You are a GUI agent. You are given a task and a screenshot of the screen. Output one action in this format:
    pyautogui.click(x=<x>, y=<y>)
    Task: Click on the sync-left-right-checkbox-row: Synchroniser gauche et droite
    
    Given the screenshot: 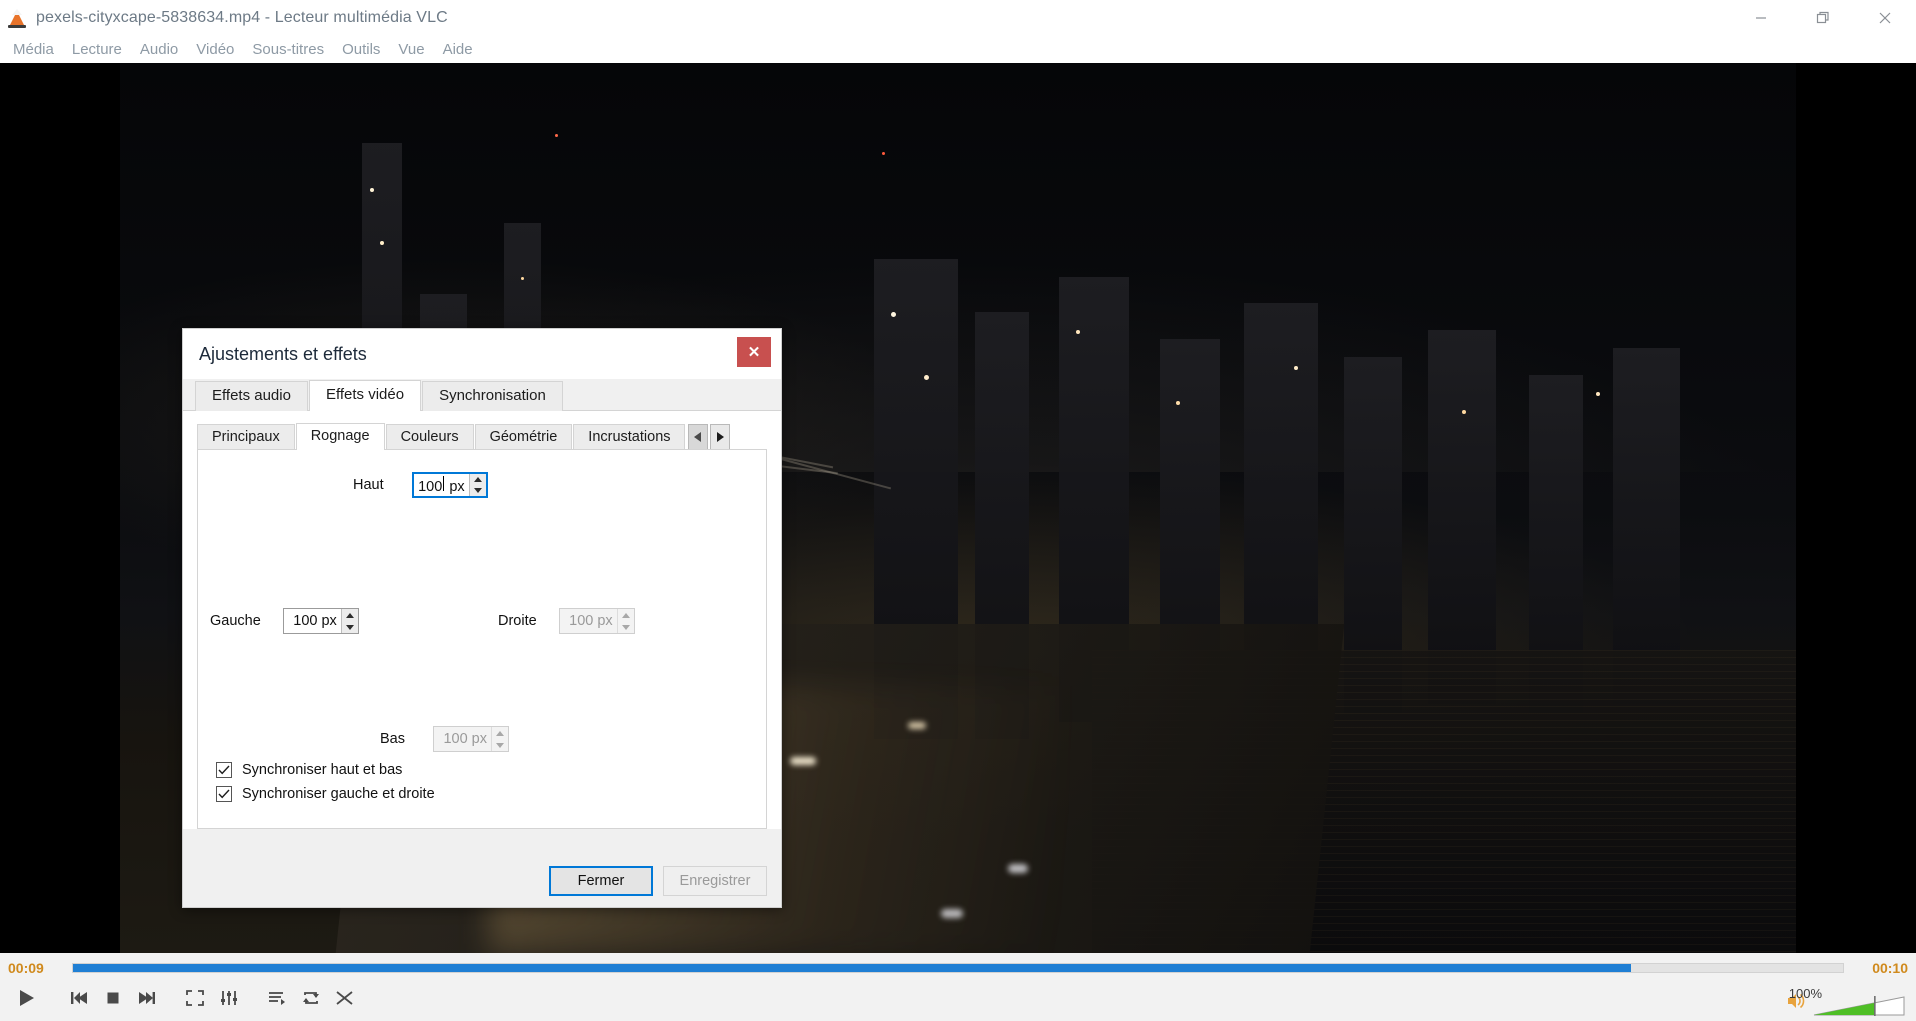 What is the action you would take?
    pyautogui.click(x=325, y=794)
    